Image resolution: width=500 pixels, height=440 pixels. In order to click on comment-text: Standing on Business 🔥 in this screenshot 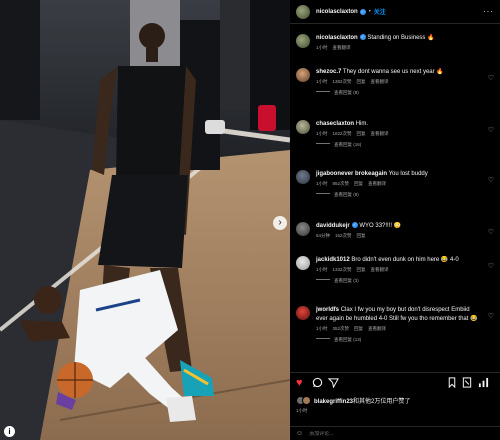, I will do `click(401, 38)`.